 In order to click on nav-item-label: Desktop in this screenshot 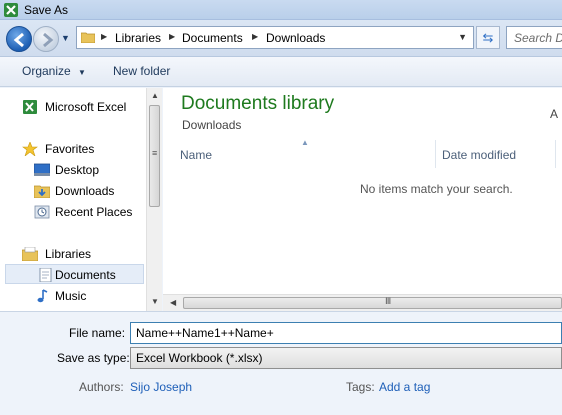, I will do `click(77, 170)`.